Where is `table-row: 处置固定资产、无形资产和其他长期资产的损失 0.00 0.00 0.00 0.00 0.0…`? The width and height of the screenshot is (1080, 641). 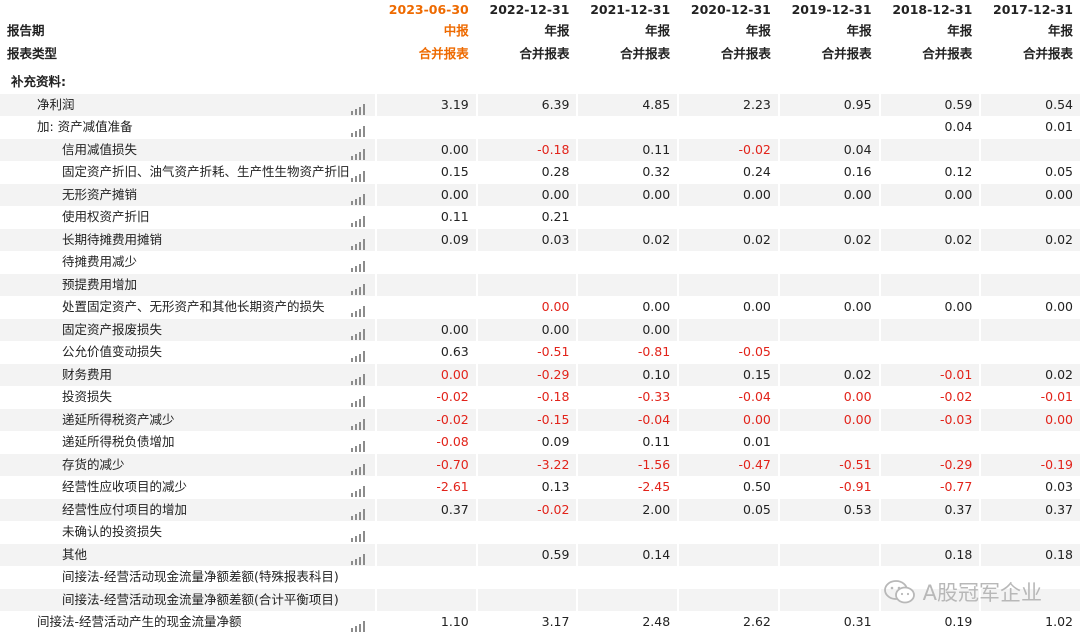 table-row: 处置固定资产、无形资产和其他长期资产的损失 0.00 0.00 0.00 0.00 0.0… is located at coordinates (540, 307).